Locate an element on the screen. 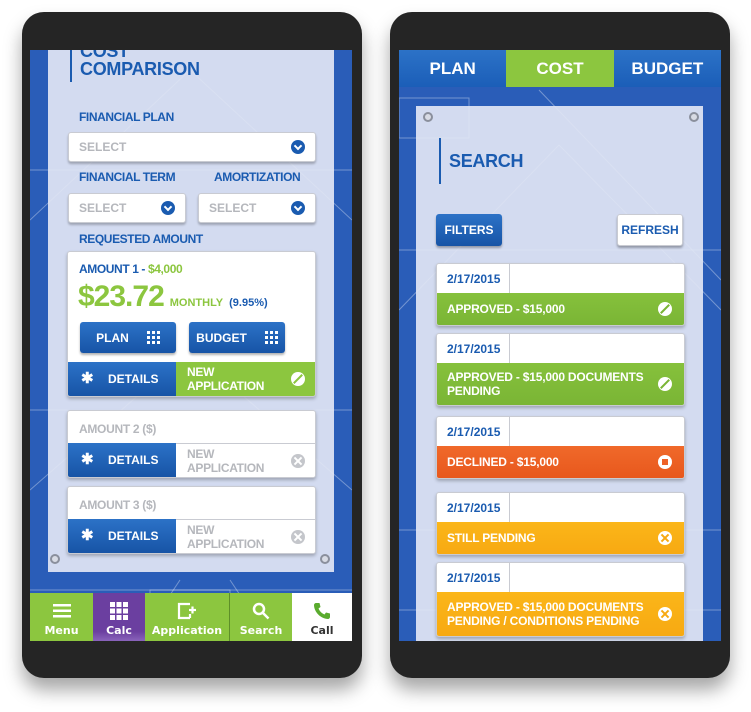  nav-application: Application is located at coordinates (187, 617).